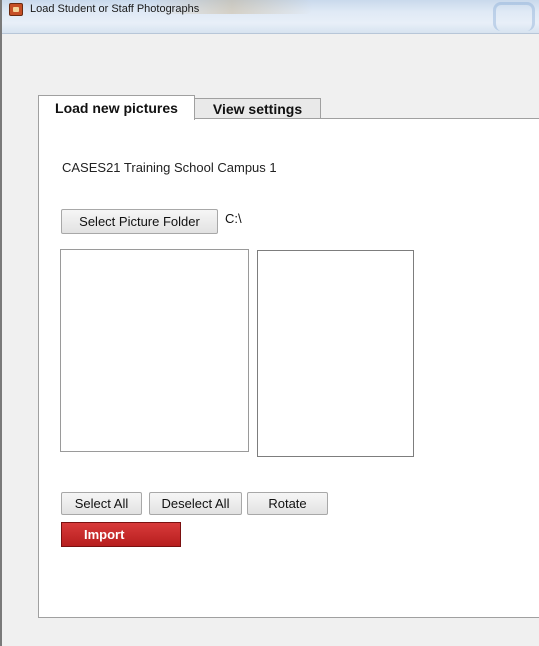  What do you see at coordinates (116, 107) in the screenshot?
I see `tab-load-new-pictures: Load new pictures` at bounding box center [116, 107].